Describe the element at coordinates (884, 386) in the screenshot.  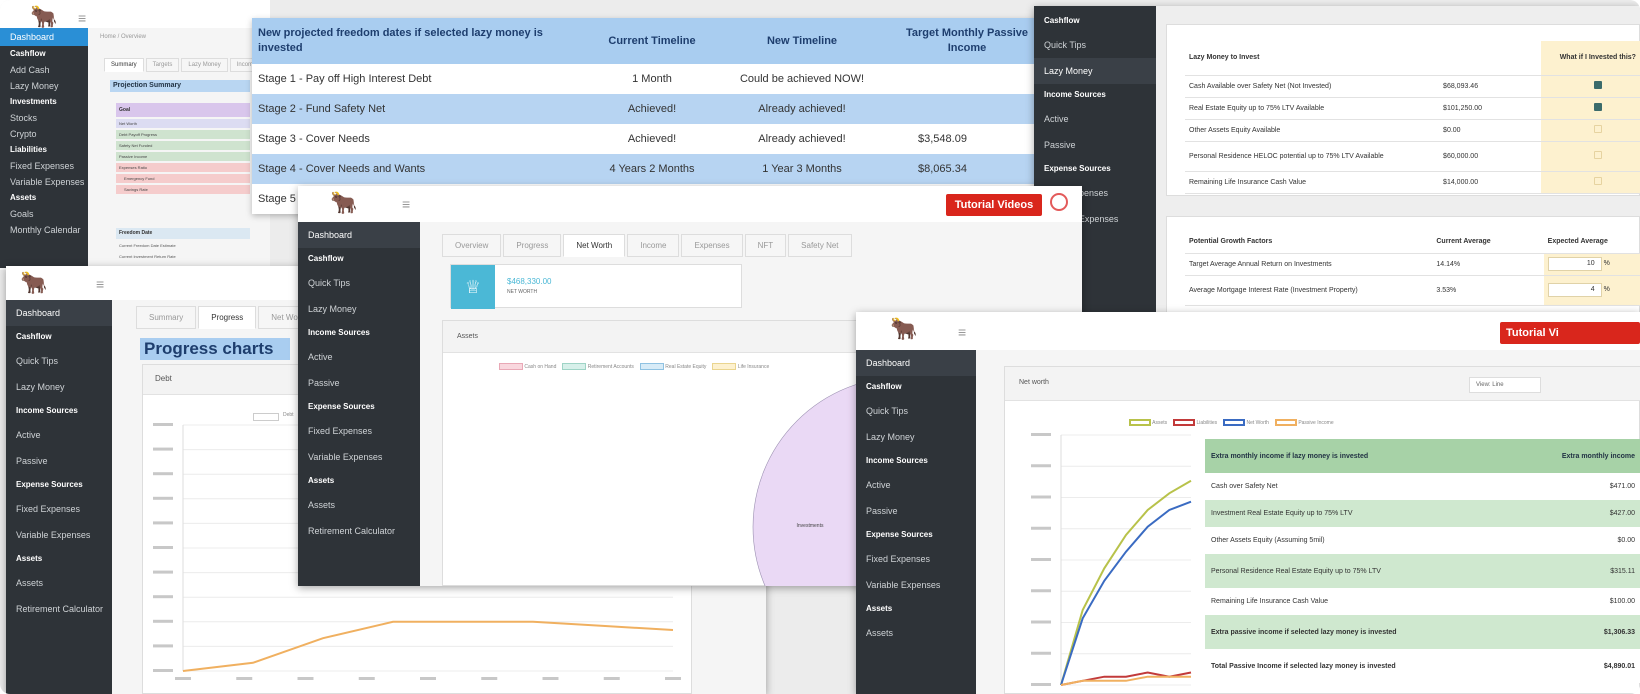
I see `sidebar-item: Cashflow` at that location.